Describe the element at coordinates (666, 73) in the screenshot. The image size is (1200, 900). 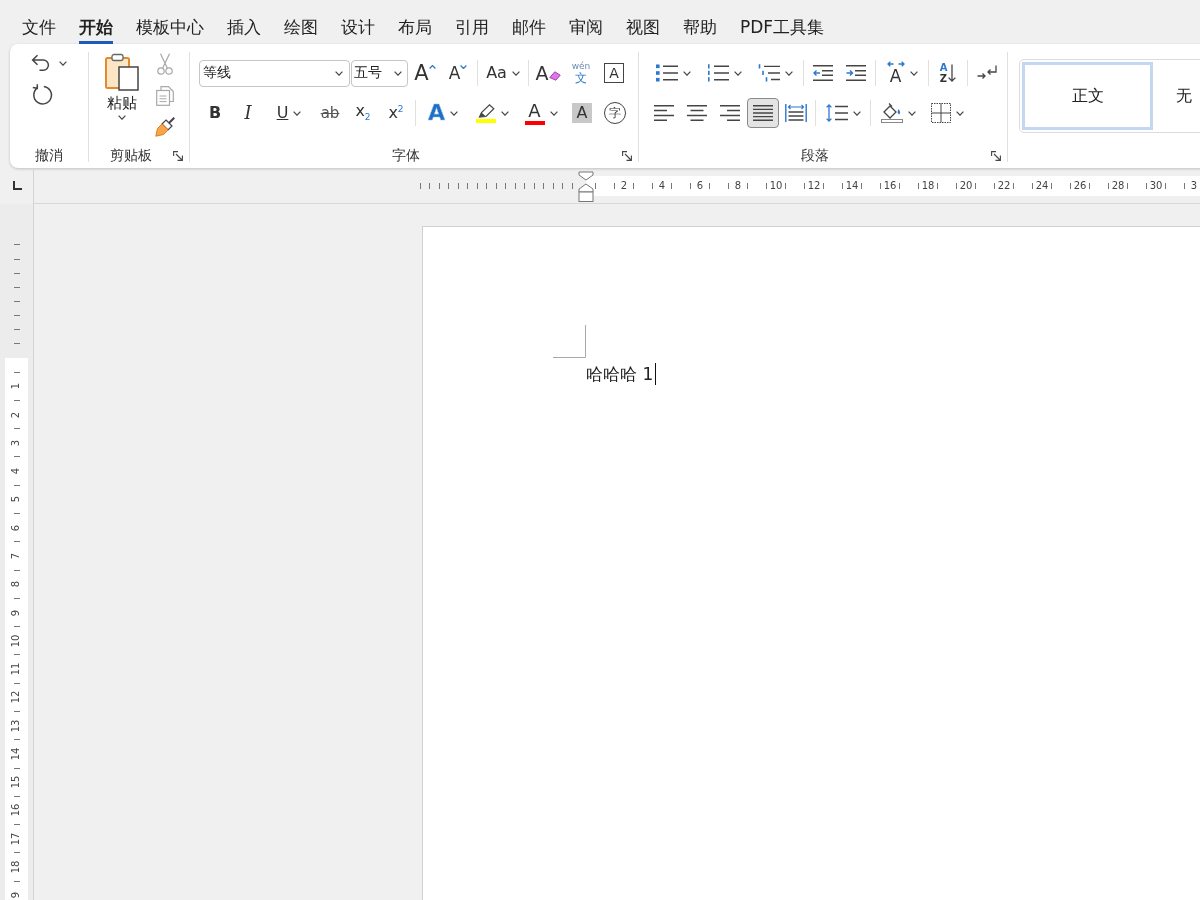
I see `bulleted-list-icon` at that location.